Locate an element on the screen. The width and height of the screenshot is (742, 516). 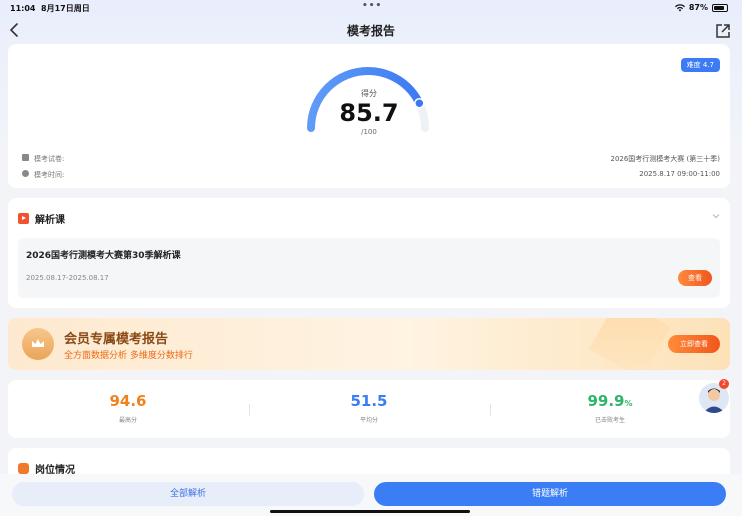
stat-caption: 平均分 is located at coordinates (368, 420).